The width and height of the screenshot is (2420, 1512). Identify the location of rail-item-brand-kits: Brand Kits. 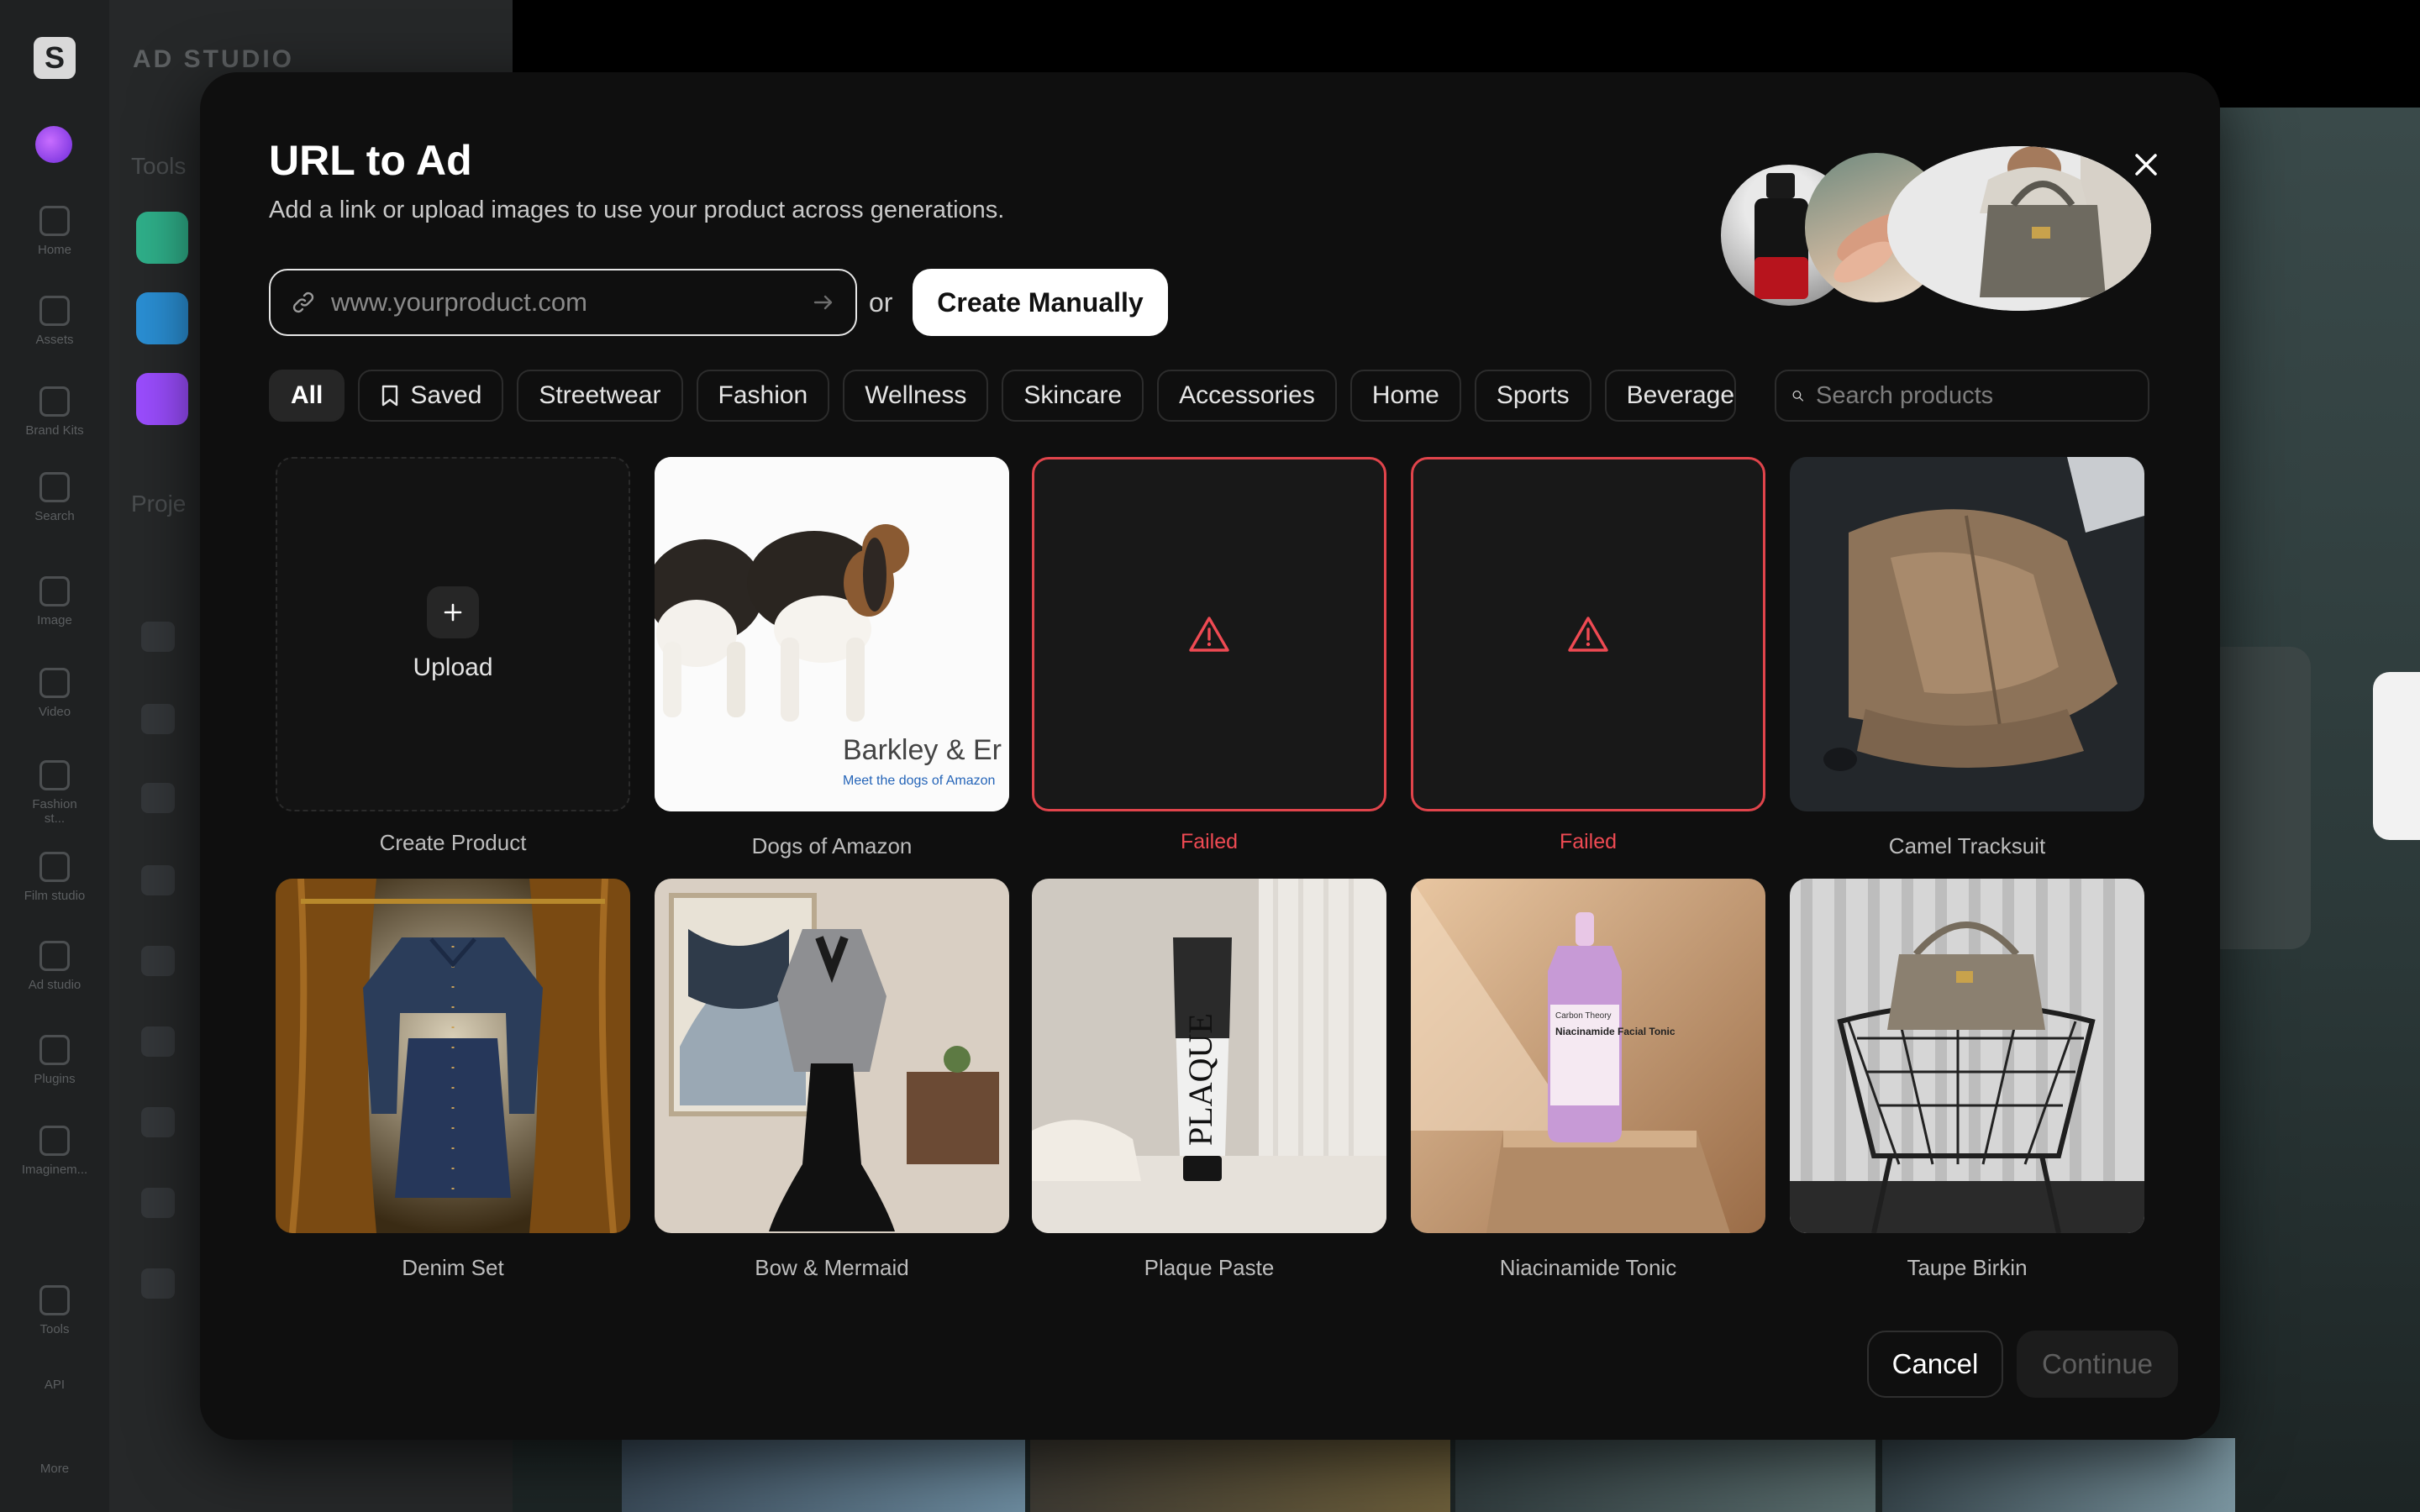
(54, 412).